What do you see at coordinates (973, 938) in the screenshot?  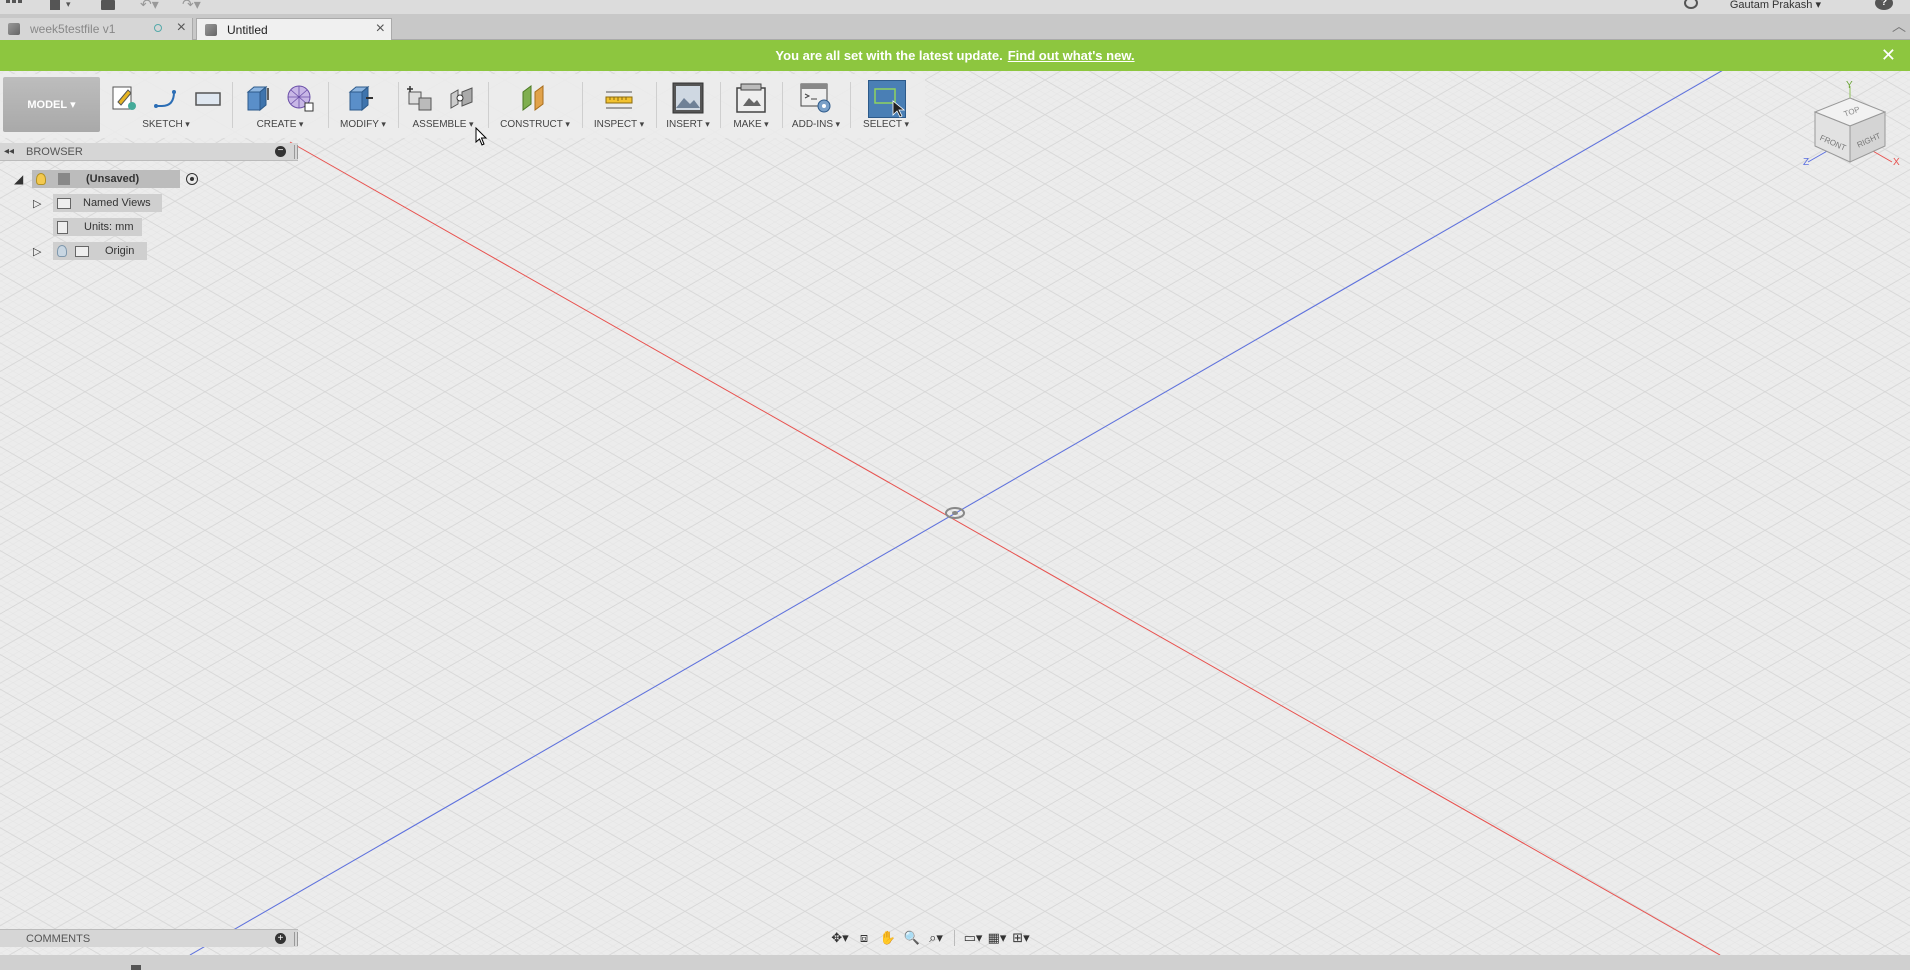 I see `display-settings-icon: ▭▾` at bounding box center [973, 938].